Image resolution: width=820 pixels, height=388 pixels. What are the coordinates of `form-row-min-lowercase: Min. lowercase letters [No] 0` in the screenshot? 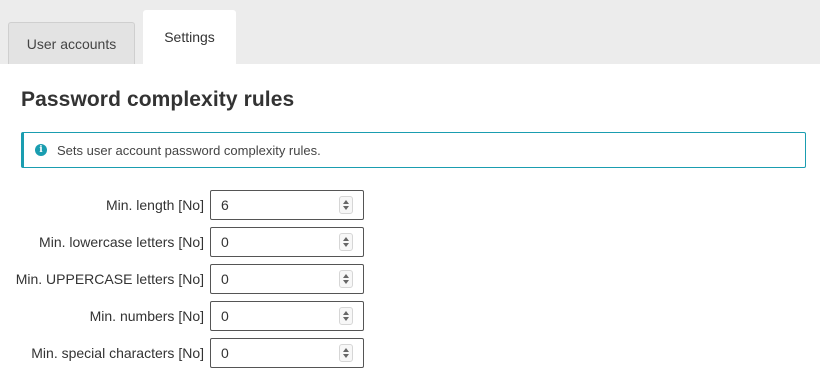 It's located at (185, 242).